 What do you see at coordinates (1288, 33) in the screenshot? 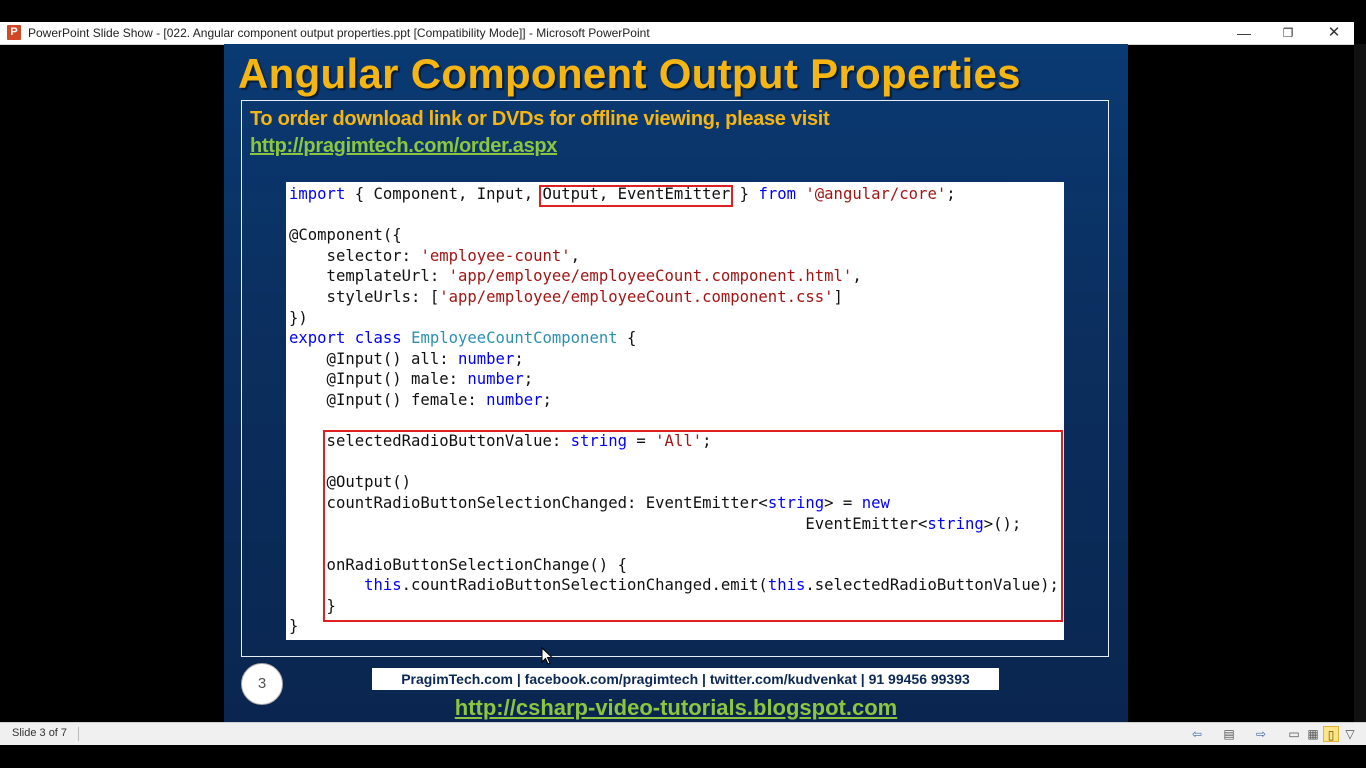
I see `restore-button: ❐` at bounding box center [1288, 33].